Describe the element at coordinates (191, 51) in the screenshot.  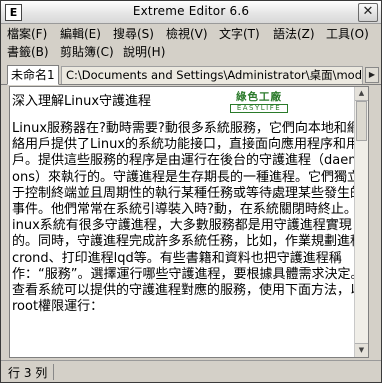
I see `menu-bar-row2: 書籤(B) 剪貼簿(C) 說明(H)` at that location.